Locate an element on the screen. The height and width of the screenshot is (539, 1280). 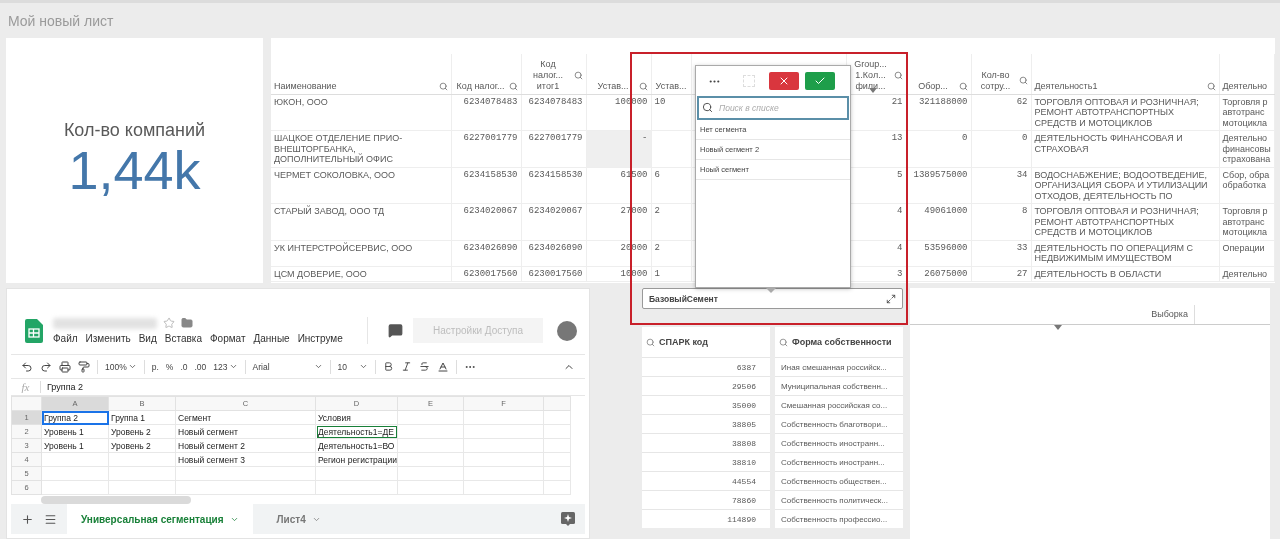
zoom-dropdown: 100% is located at coordinates (121, 366).